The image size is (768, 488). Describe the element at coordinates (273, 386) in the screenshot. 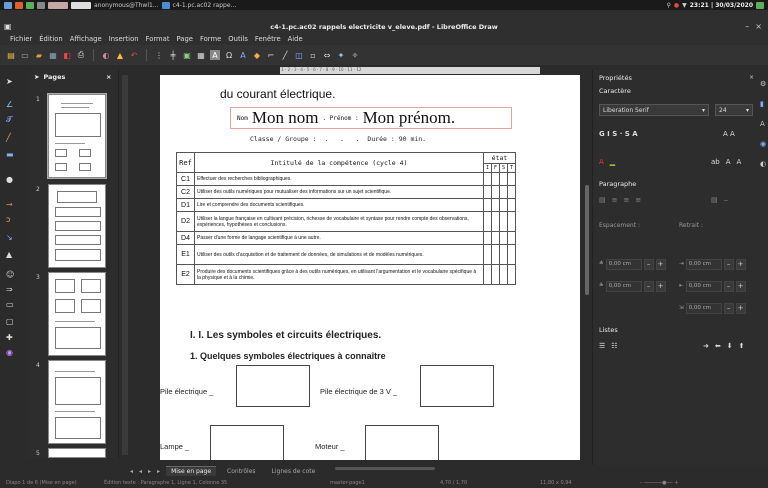

I see `answer-box-pile` at that location.